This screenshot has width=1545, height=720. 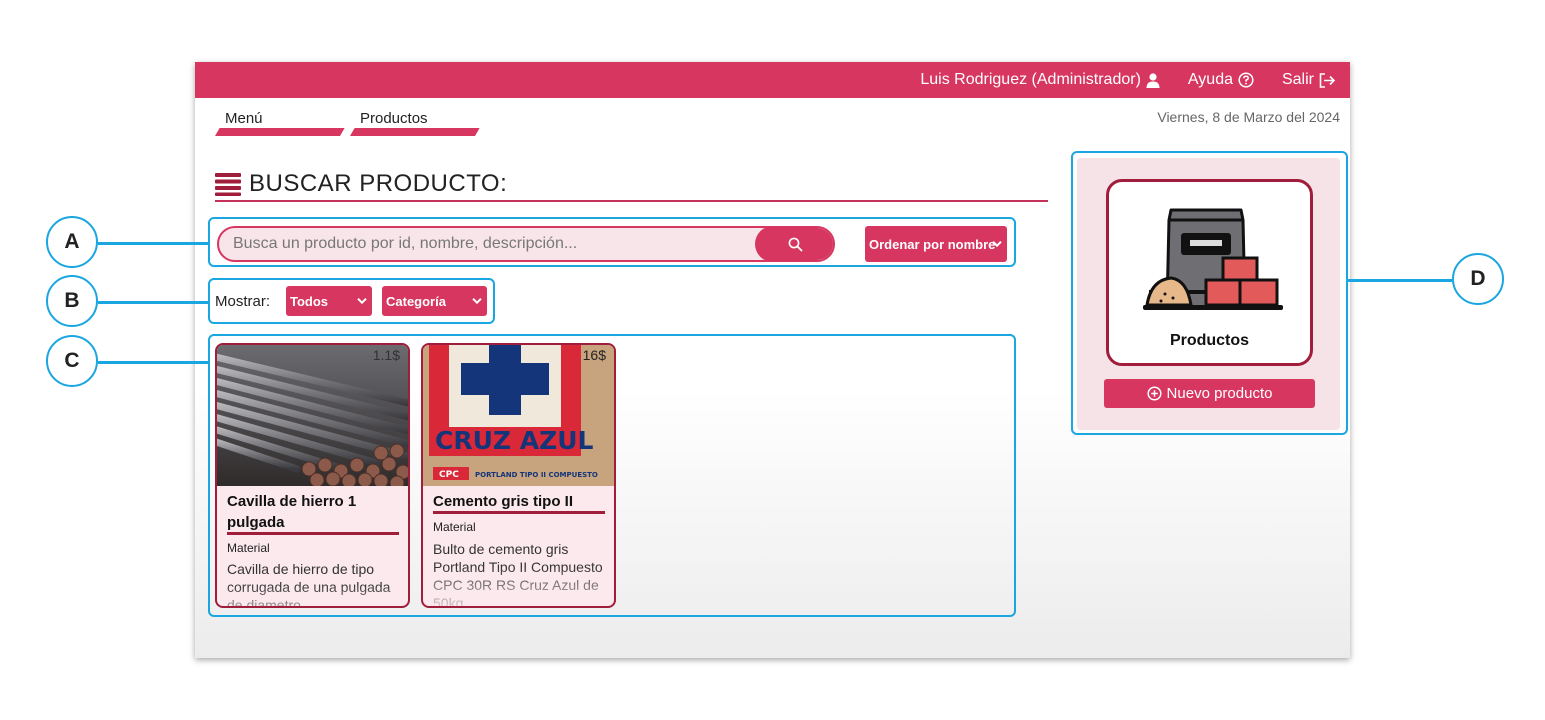 I want to click on products-tile: Productos, so click(x=1209, y=272).